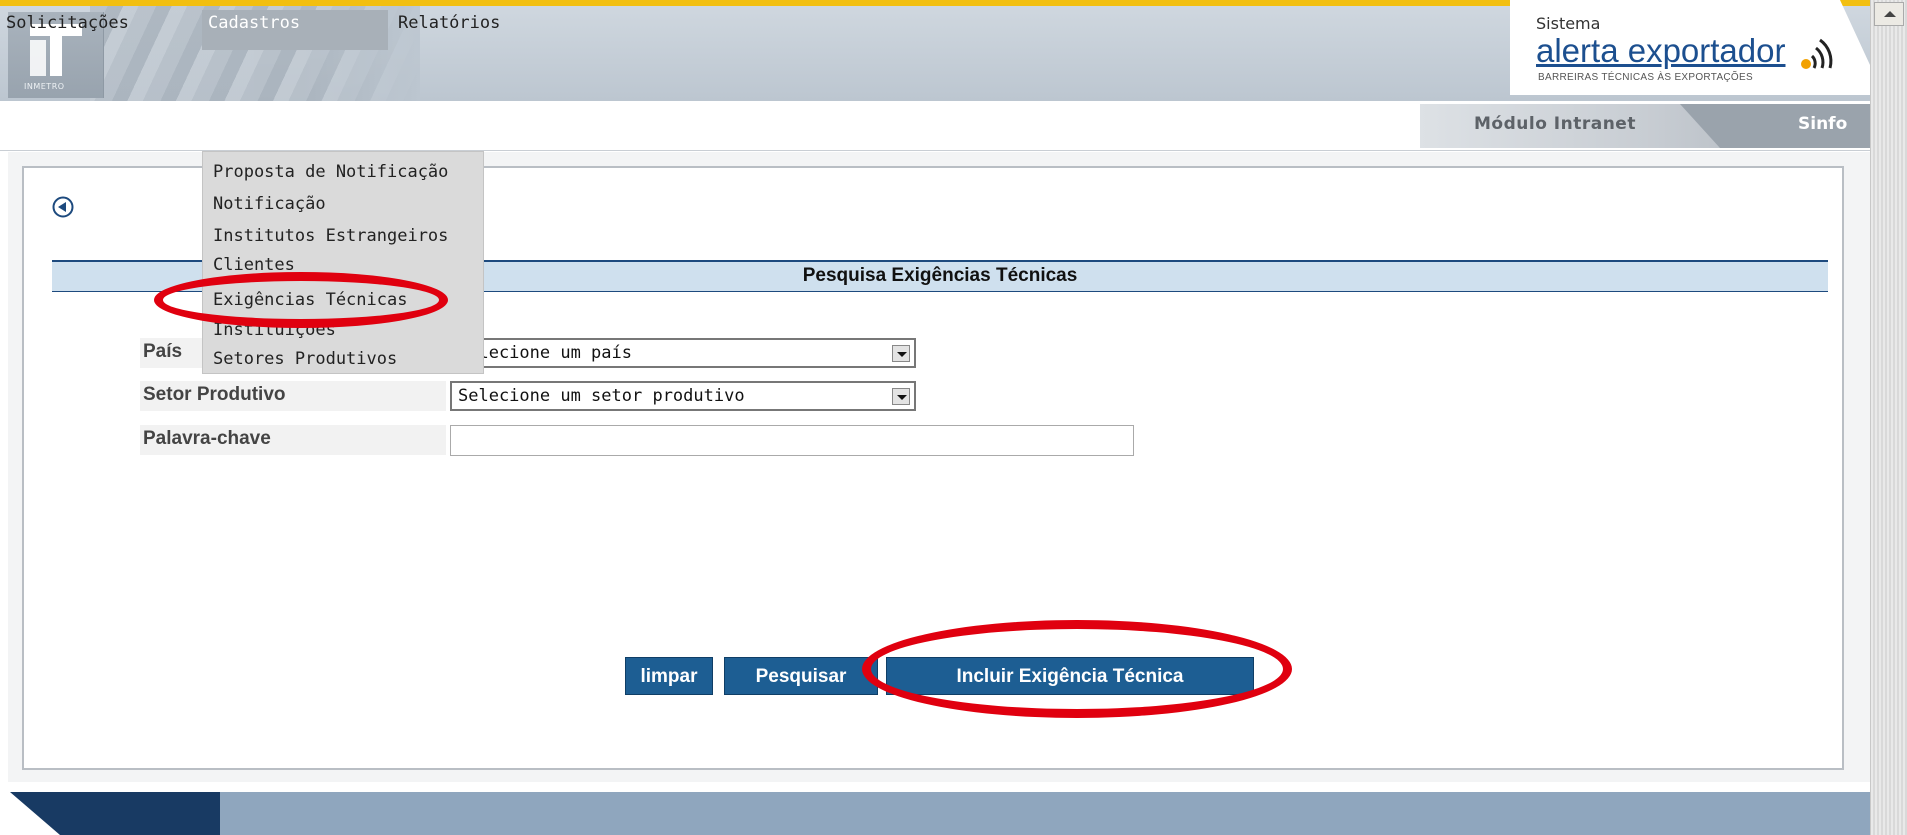 The width and height of the screenshot is (1907, 835). What do you see at coordinates (44, 86) in the screenshot?
I see `logo-text: INMETRO` at bounding box center [44, 86].